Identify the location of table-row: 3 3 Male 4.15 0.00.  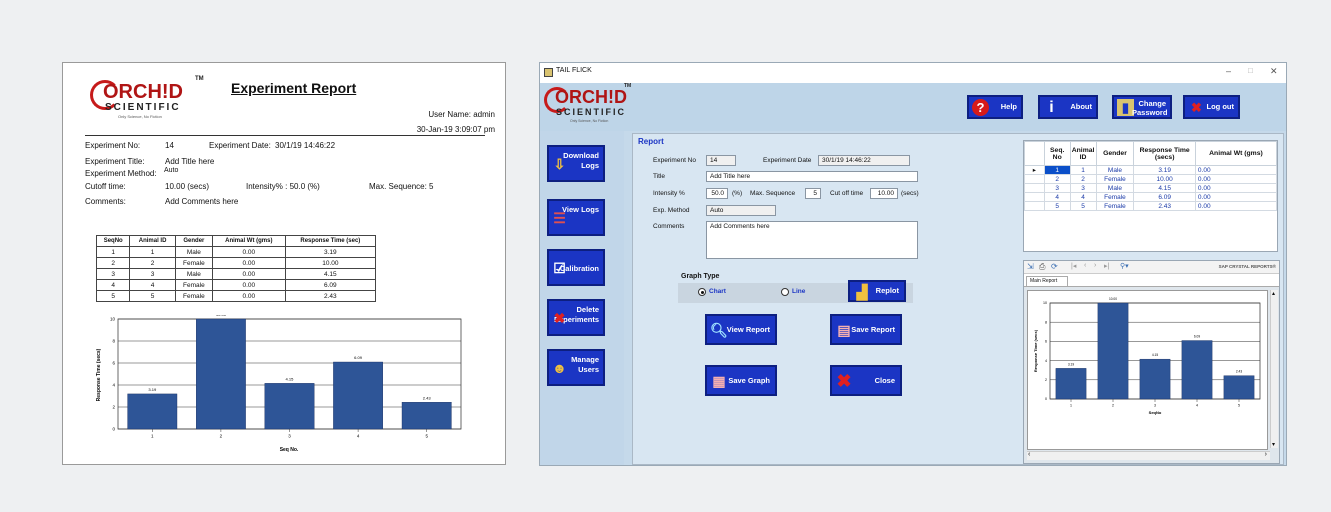
(1151, 188).